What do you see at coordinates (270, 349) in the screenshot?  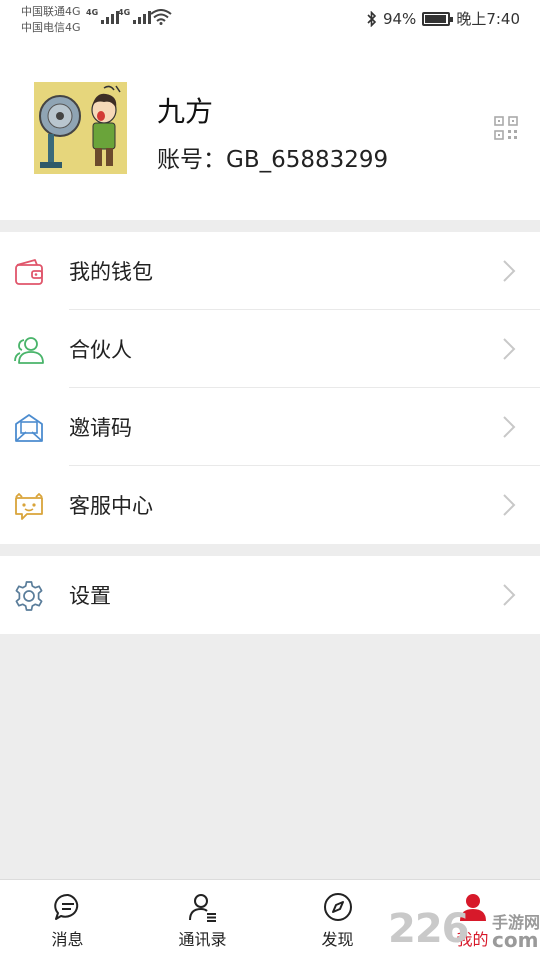 I see `menu-item-partner: 合伙人` at bounding box center [270, 349].